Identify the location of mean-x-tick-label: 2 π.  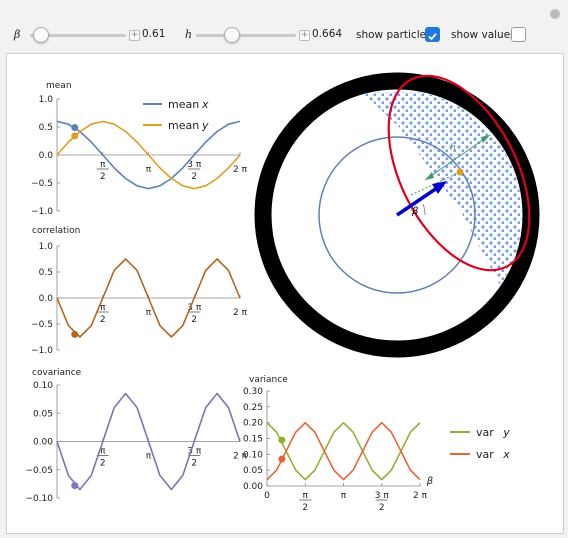
(240, 170).